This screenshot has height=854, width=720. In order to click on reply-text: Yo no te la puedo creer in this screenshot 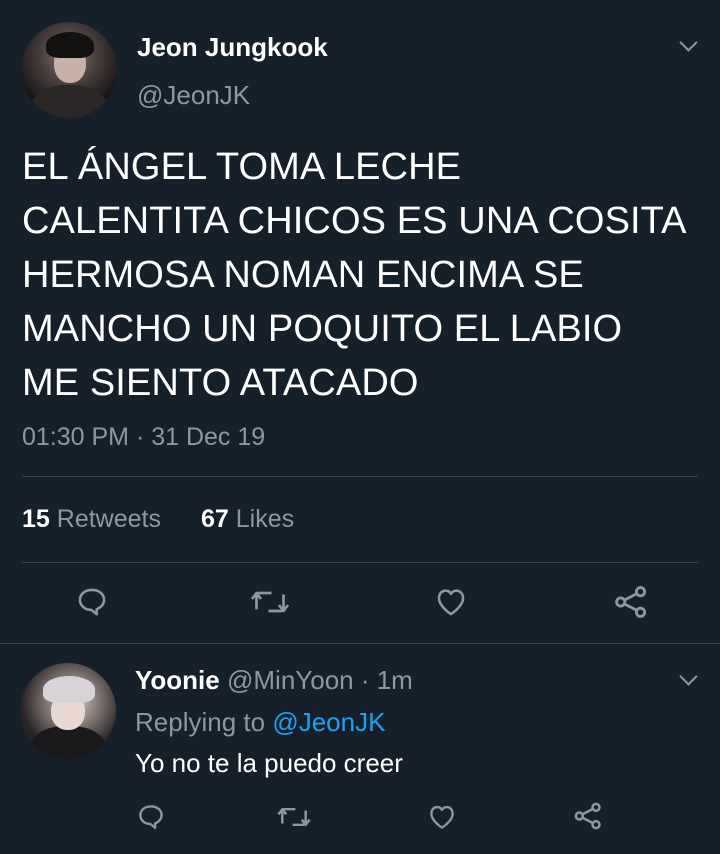, I will do `click(269, 763)`.